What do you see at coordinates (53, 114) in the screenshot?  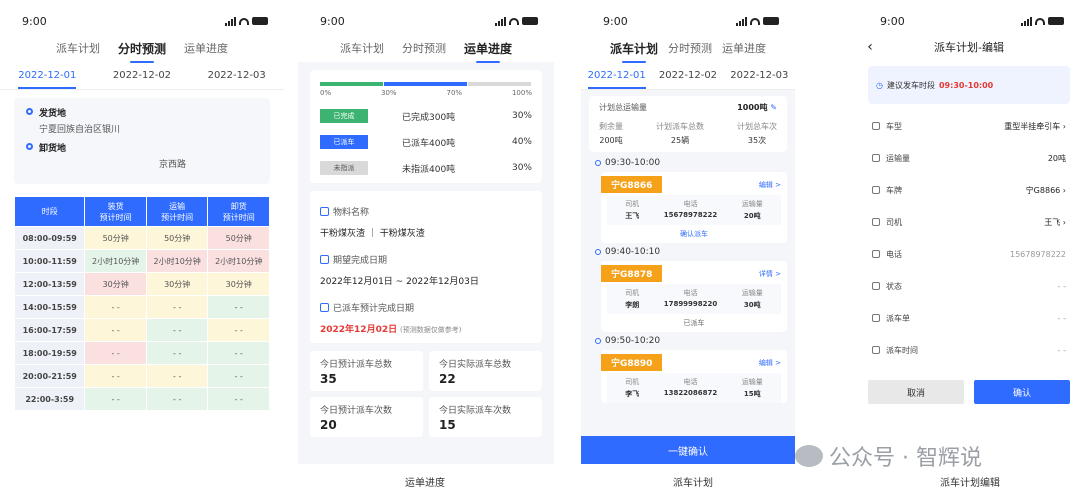 I see `from-label: 发货地` at bounding box center [53, 114].